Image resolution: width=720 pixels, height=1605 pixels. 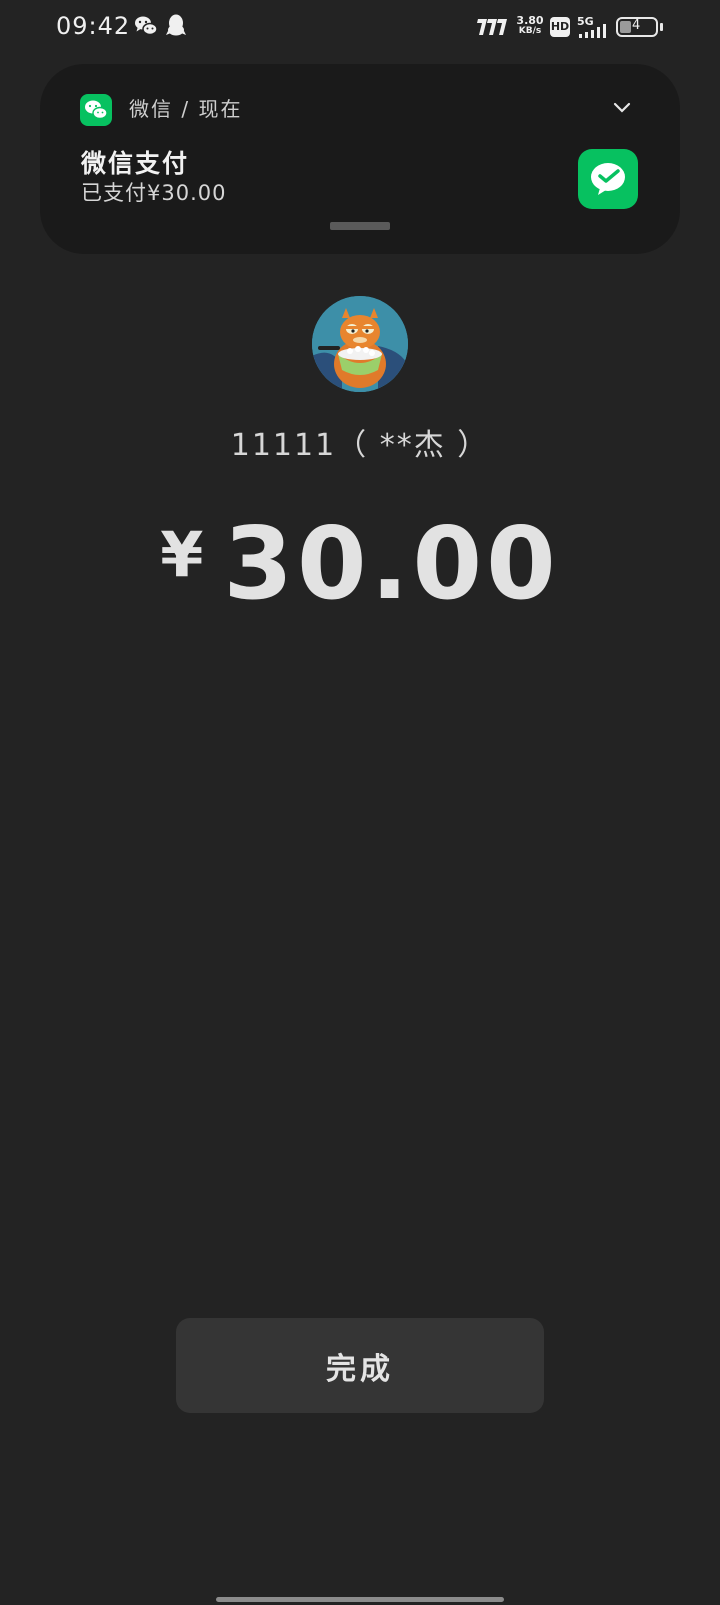 I want to click on signal-bars-icon, so click(x=592, y=31).